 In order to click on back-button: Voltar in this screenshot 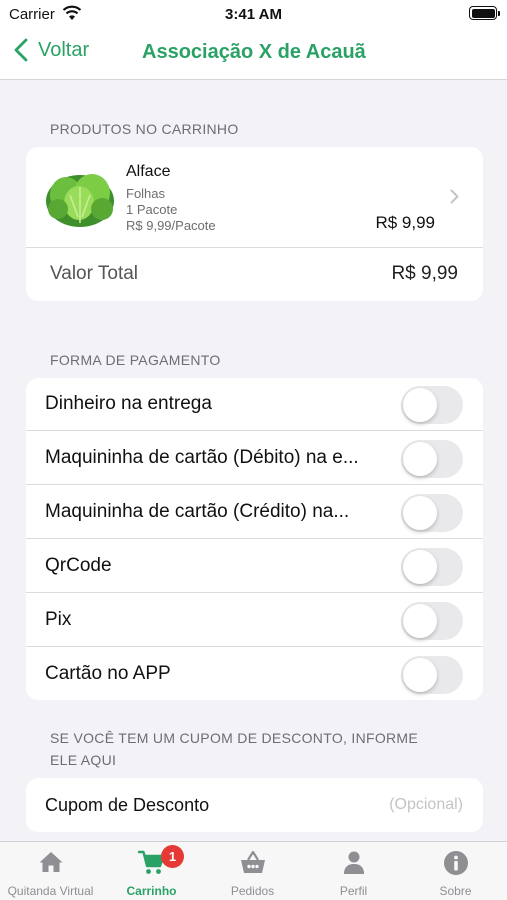, I will do `click(51, 50)`.